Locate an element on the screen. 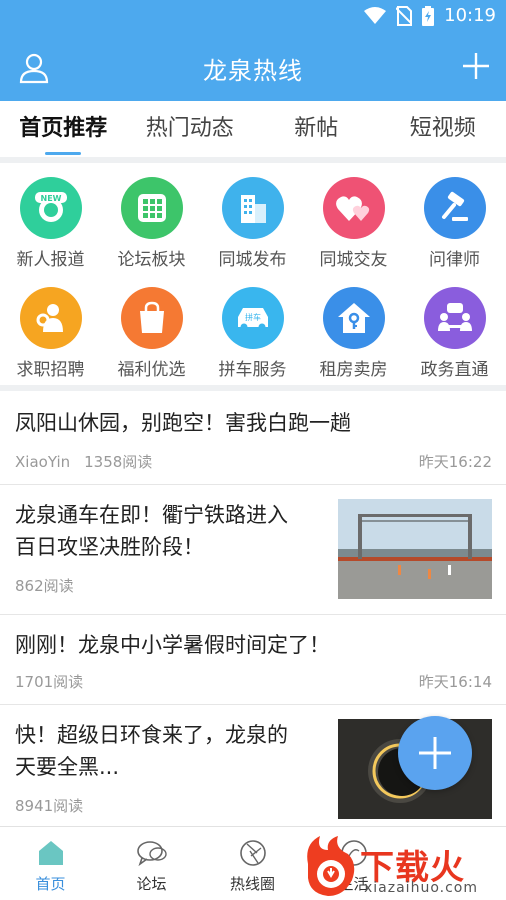 This screenshot has height=900, width=506. nav-forum: 论坛 is located at coordinates (151, 863).